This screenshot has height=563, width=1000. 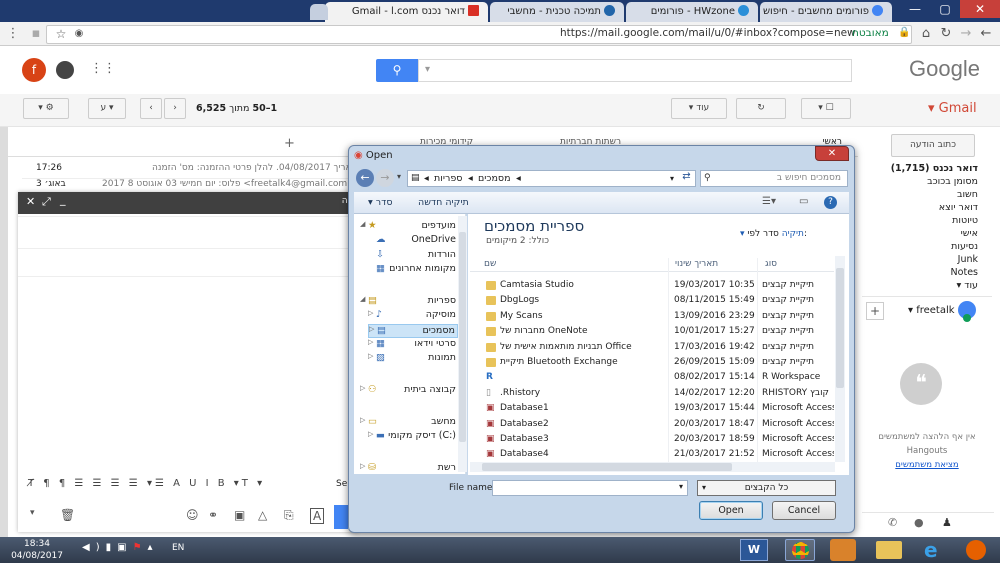 What do you see at coordinates (413, 241) in the screenshot?
I see `nav-tree-item: ☁ OneDrive` at bounding box center [413, 241].